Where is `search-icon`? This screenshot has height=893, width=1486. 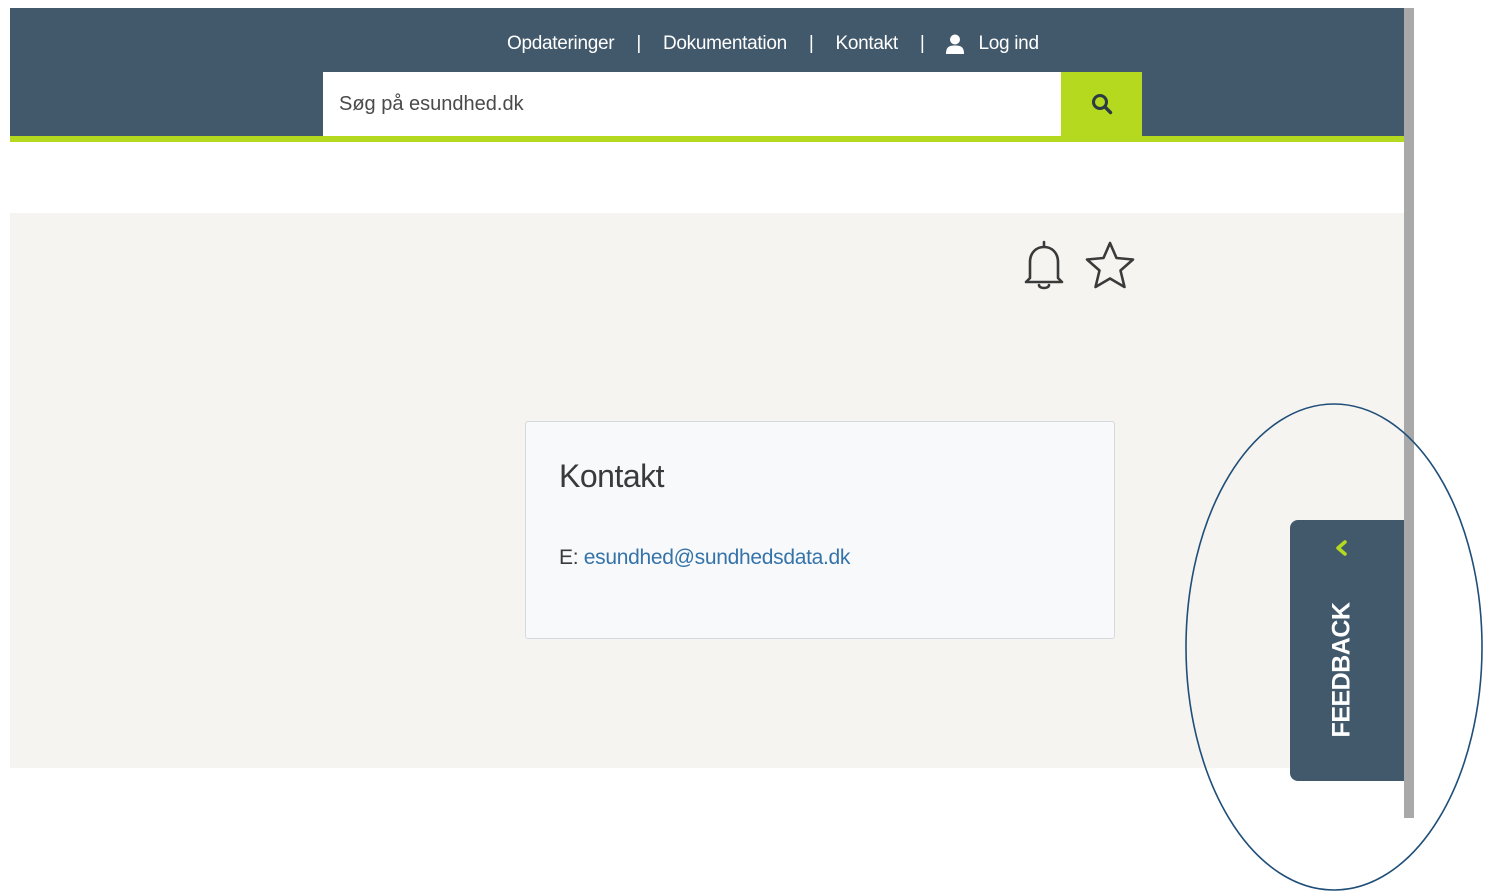
search-icon is located at coordinates (1101, 104).